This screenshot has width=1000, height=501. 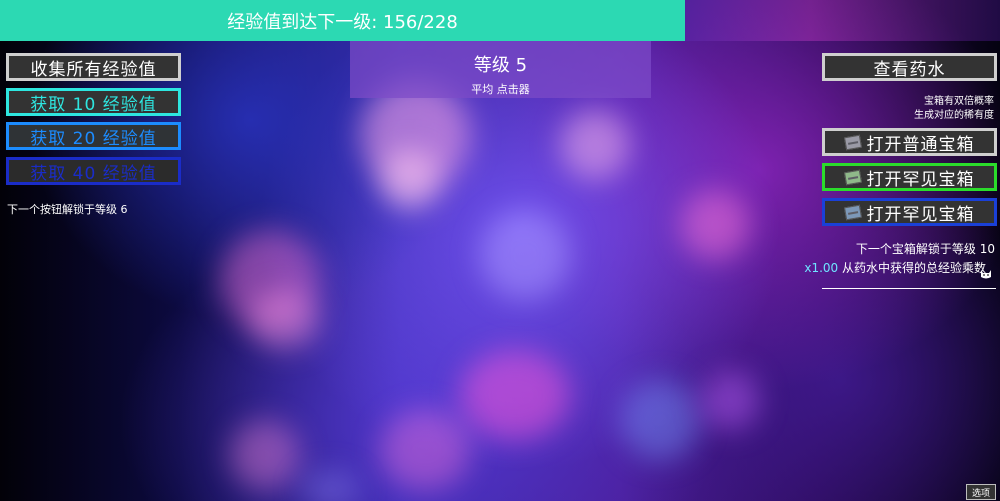 I want to click on chest-rarity-note-line2: 生成对应的稀有度, so click(x=954, y=115).